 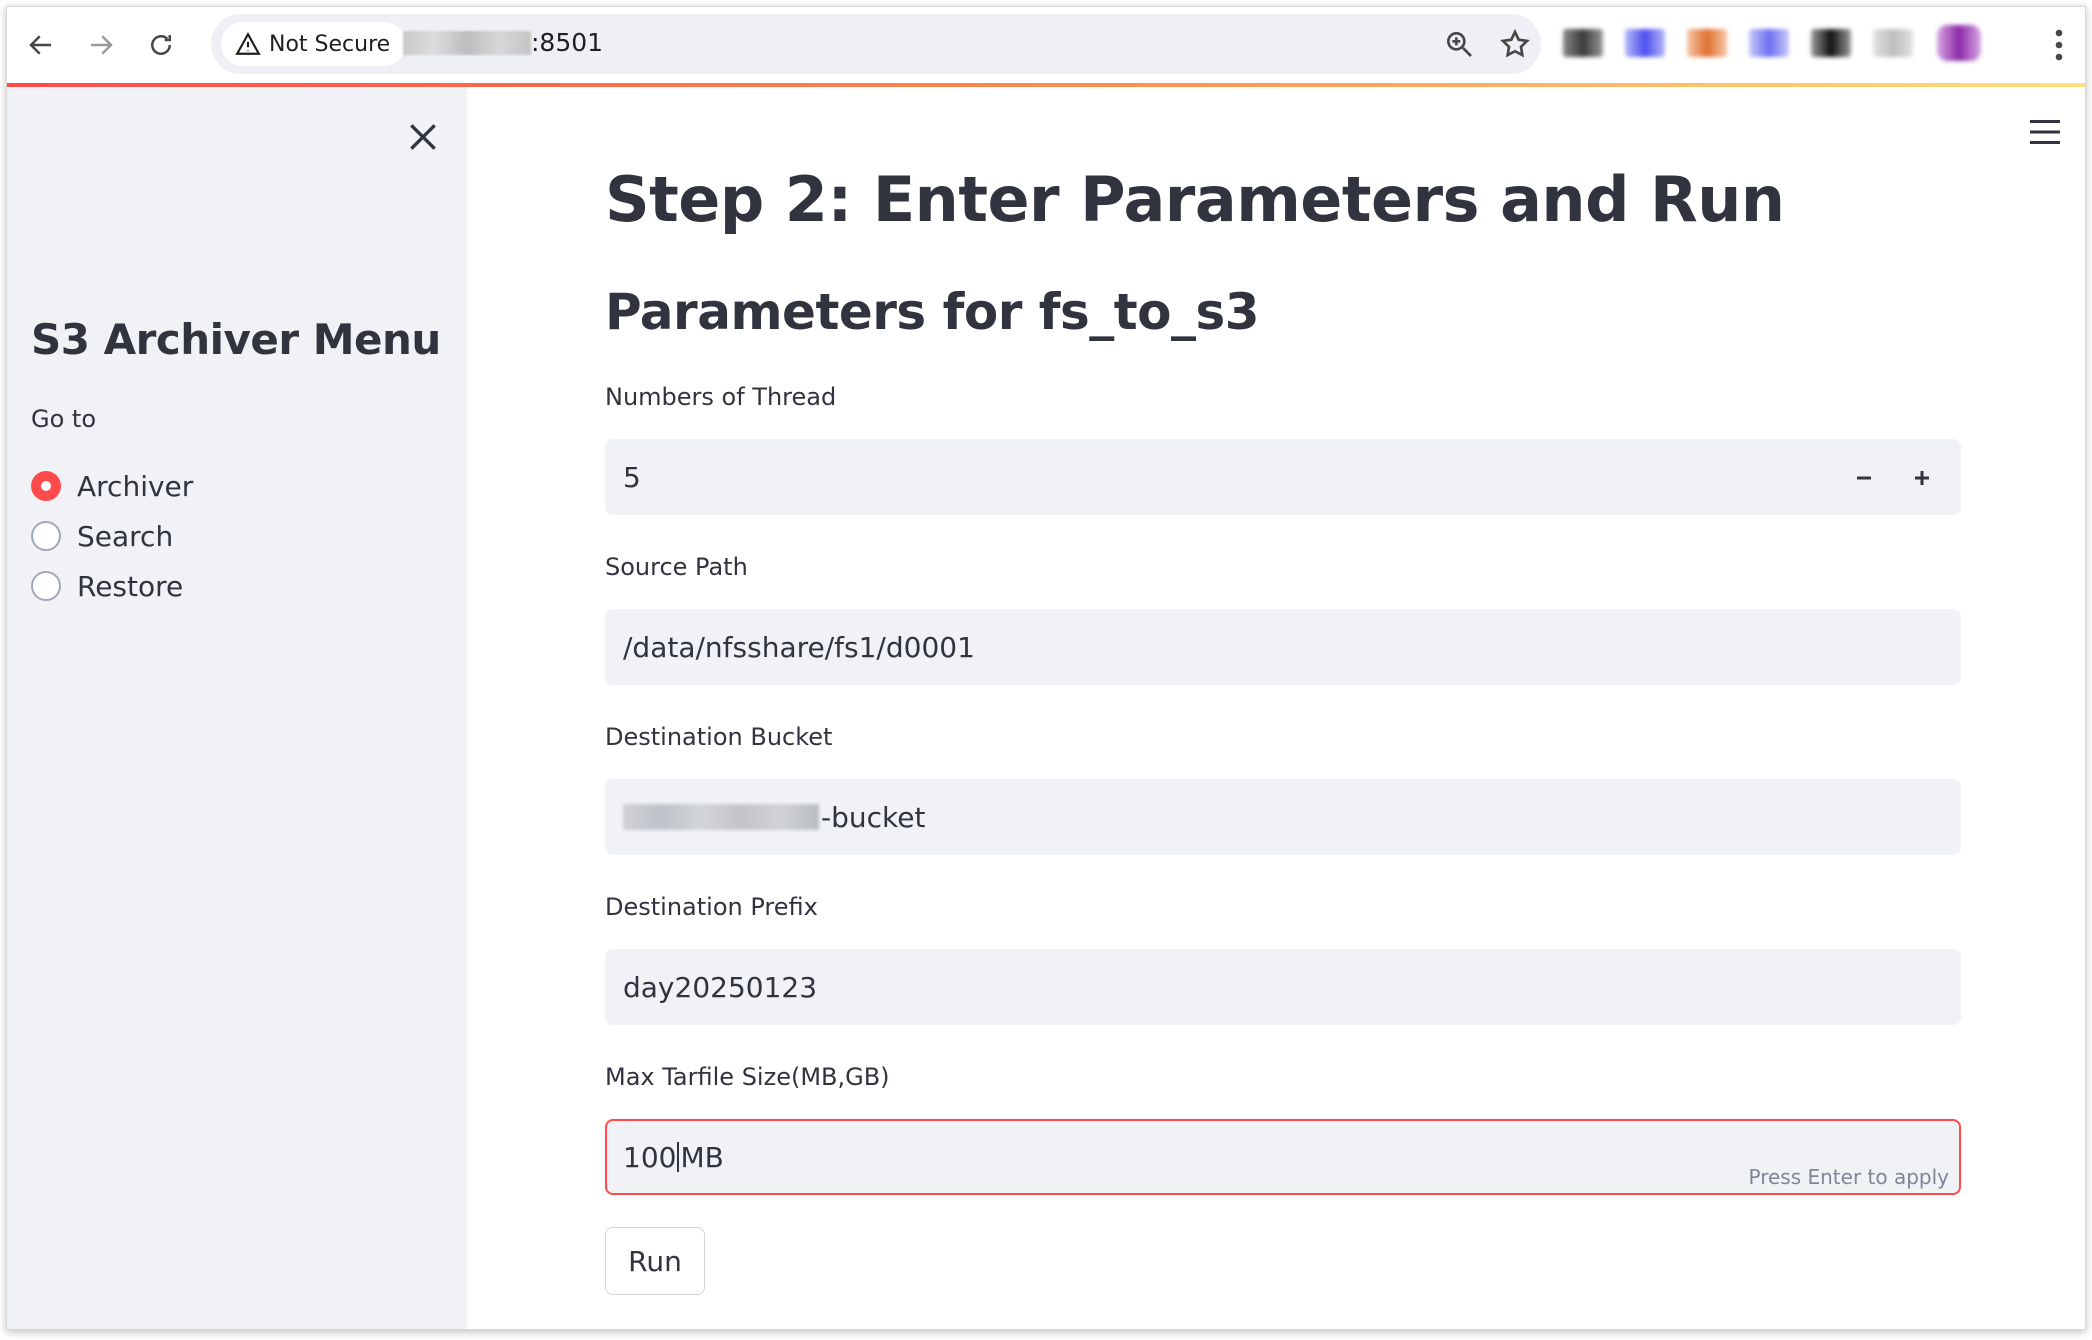 What do you see at coordinates (932, 312) in the screenshot?
I see `section-title: Parameters for fs_to_s3` at bounding box center [932, 312].